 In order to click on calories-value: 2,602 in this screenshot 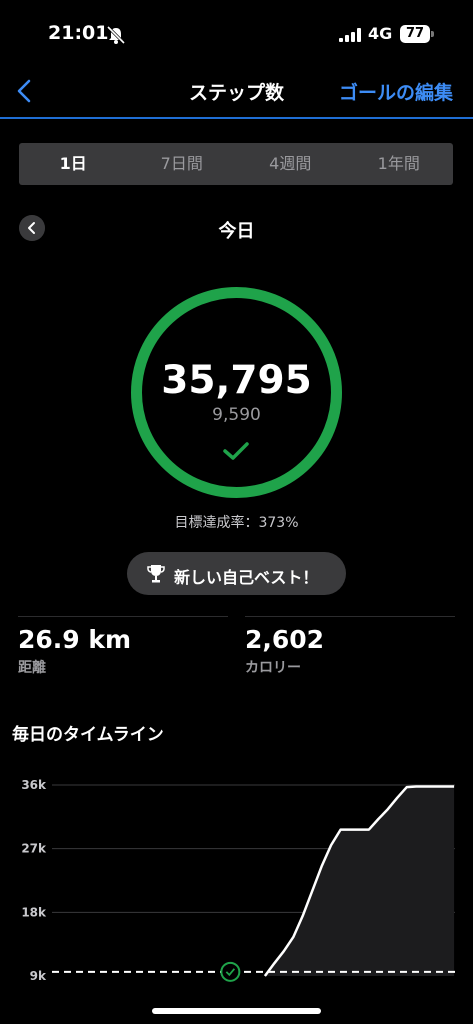, I will do `click(285, 639)`.